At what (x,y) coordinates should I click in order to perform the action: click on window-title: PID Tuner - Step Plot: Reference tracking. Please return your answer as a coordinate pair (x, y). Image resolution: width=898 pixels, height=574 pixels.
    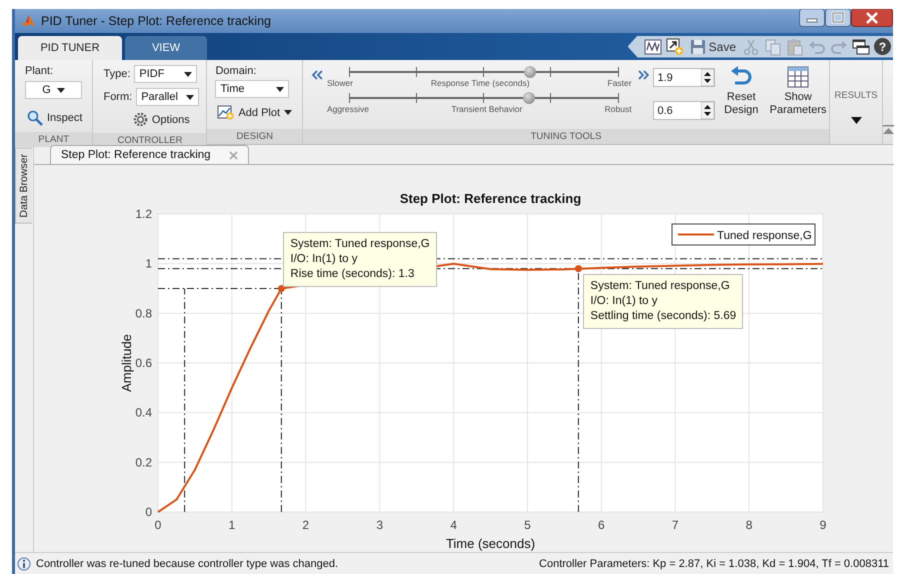
    Looking at the image, I should click on (156, 21).